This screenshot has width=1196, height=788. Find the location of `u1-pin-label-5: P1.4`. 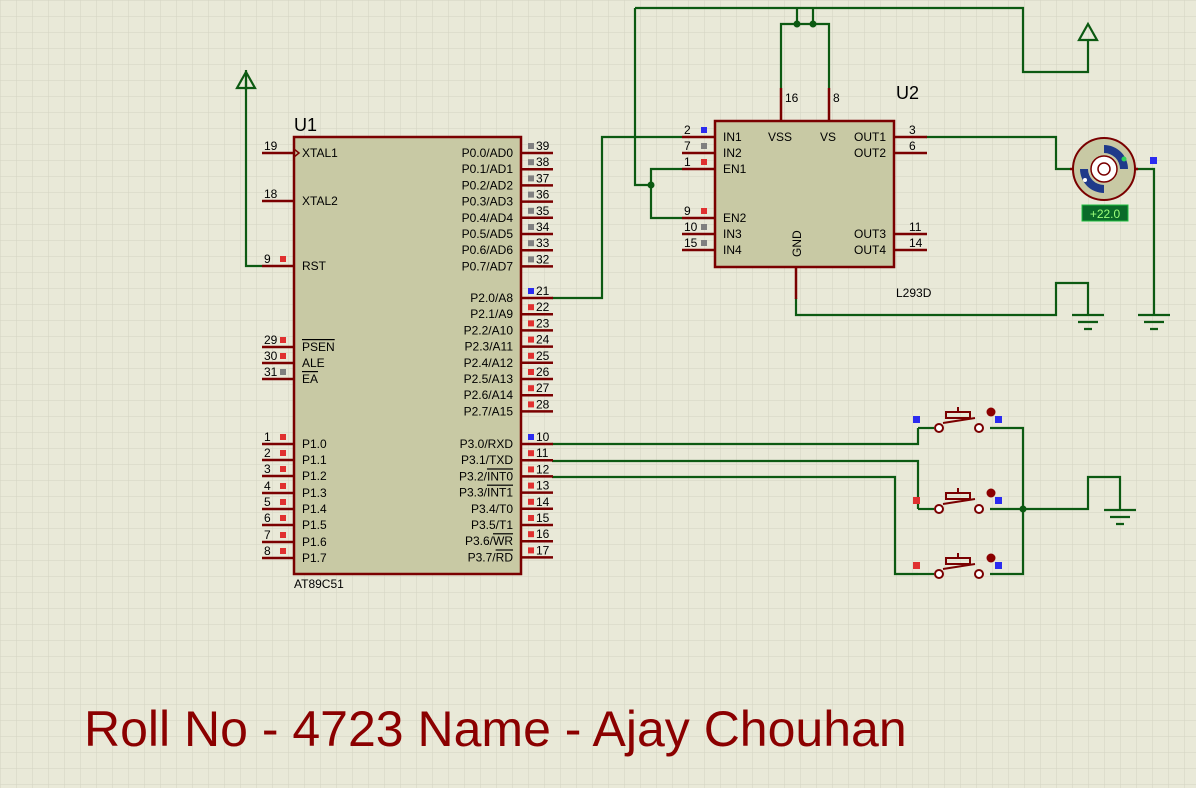

u1-pin-label-5: P1.4 is located at coordinates (314, 509).